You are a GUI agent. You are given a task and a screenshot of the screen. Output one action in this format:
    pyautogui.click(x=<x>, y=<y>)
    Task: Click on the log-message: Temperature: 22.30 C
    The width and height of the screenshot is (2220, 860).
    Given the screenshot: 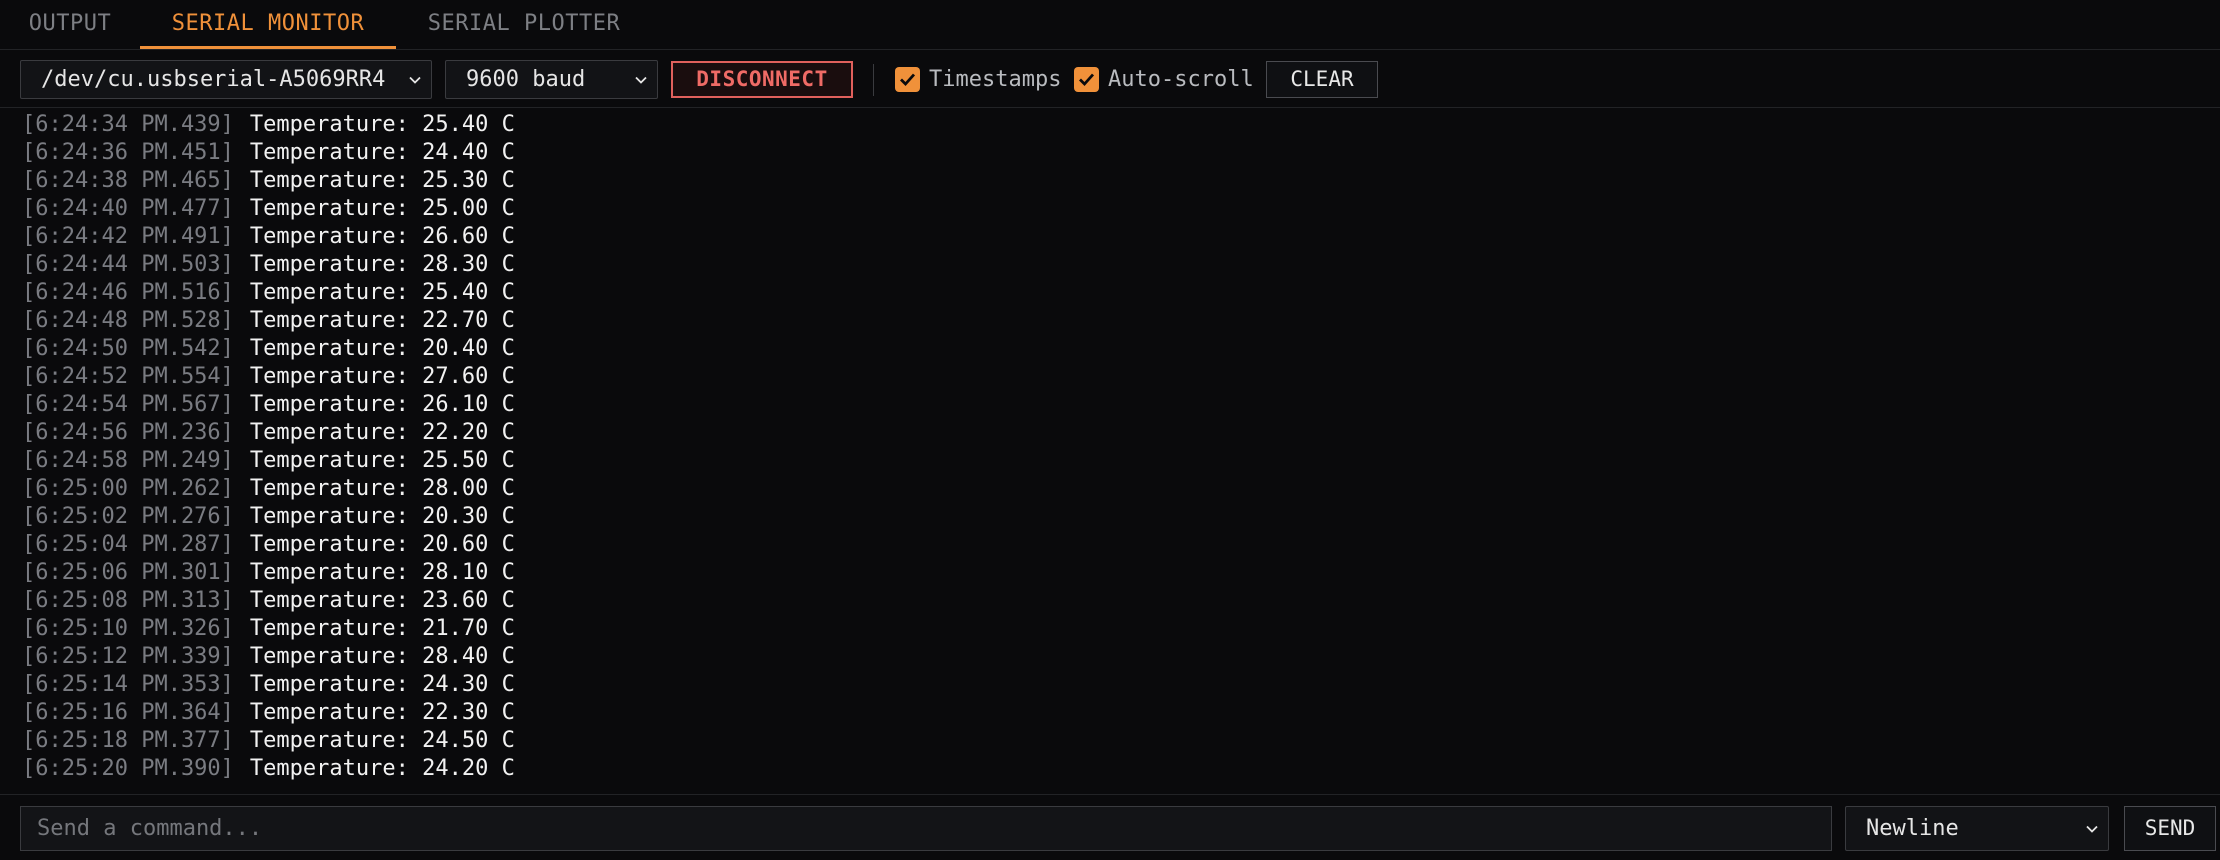 What is the action you would take?
    pyautogui.click(x=382, y=712)
    